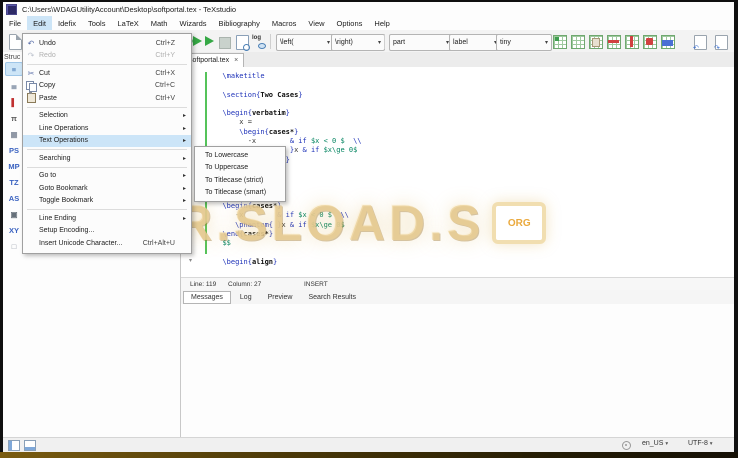 The image size is (738, 458). Describe the element at coordinates (239, 23) in the screenshot. I see `menu-bibliography: Bibliography` at that location.